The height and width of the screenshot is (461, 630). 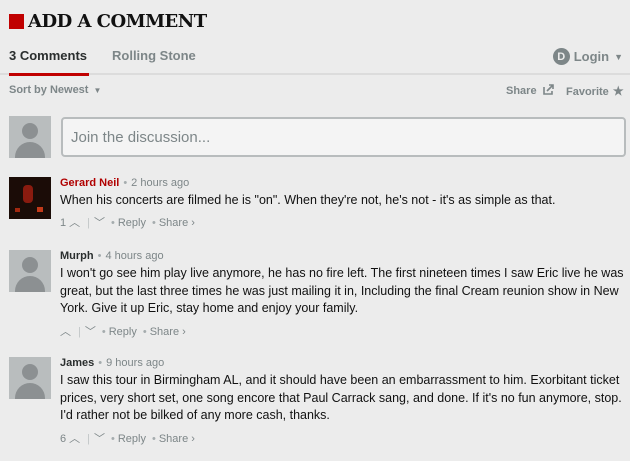 What do you see at coordinates (63, 439) in the screenshot?
I see `vote-count: 6` at bounding box center [63, 439].